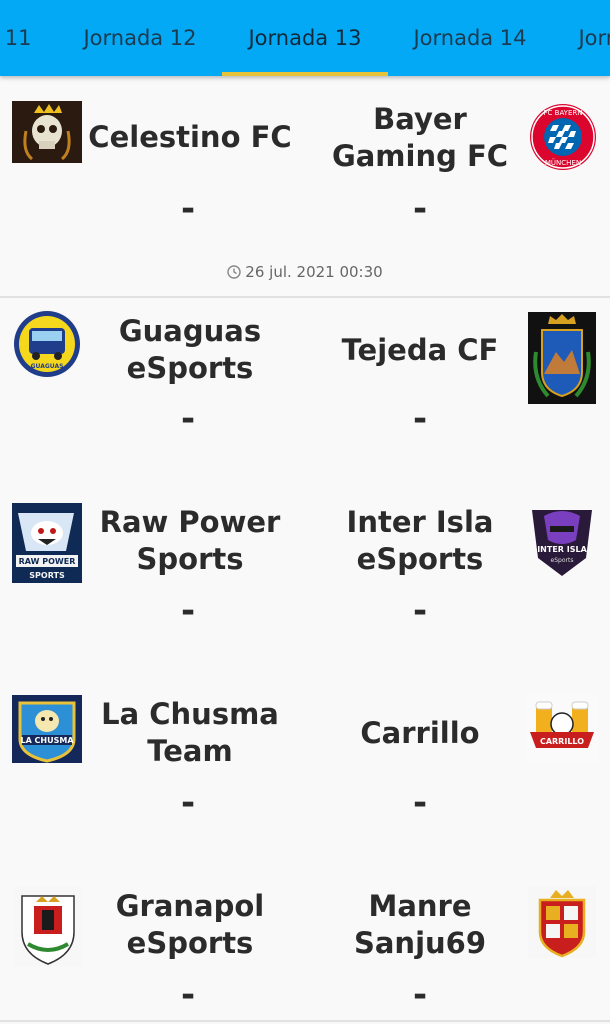 The height and width of the screenshot is (1024, 610). I want to click on home-team-name: Granapol eSports, so click(190, 924).